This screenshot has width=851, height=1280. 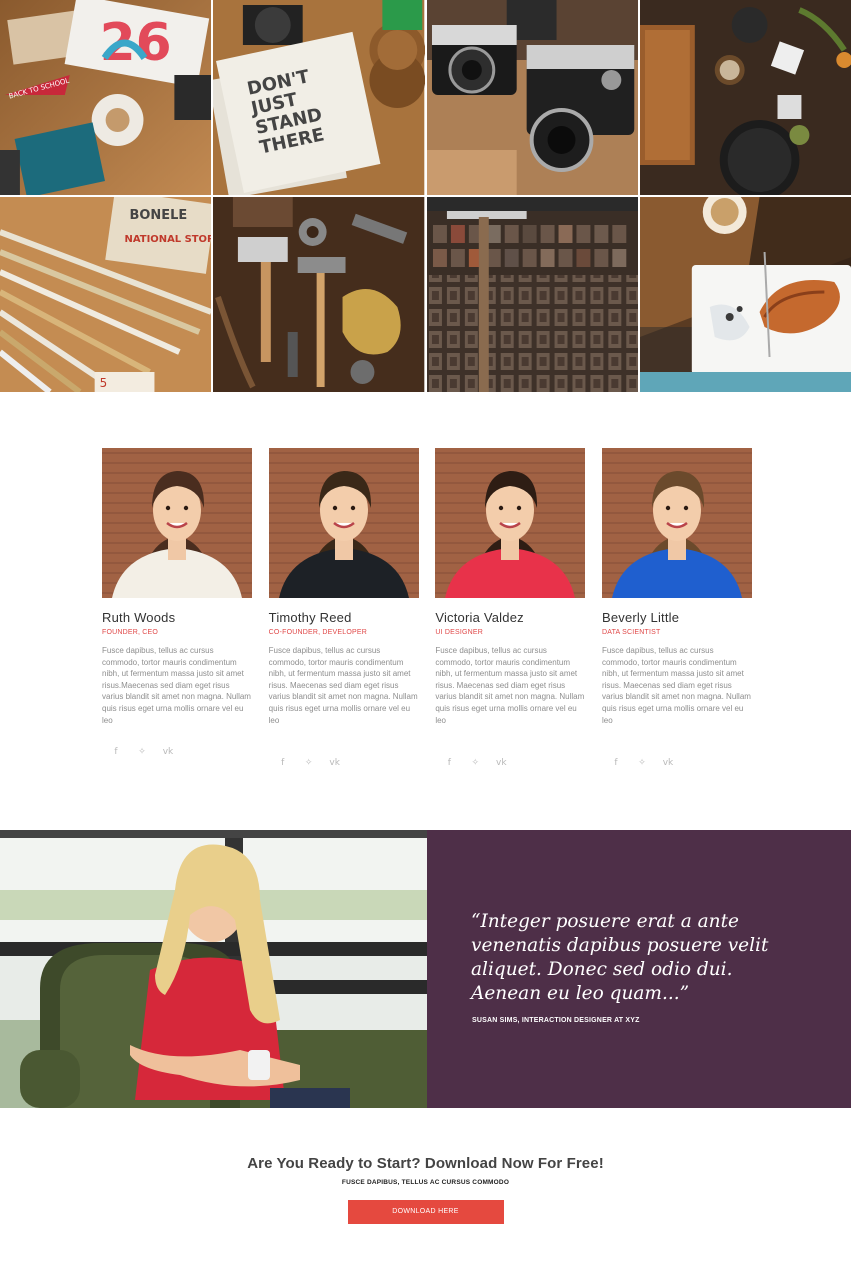 I want to click on download-button: DOWNLOAD HERE, so click(x=425, y=1212).